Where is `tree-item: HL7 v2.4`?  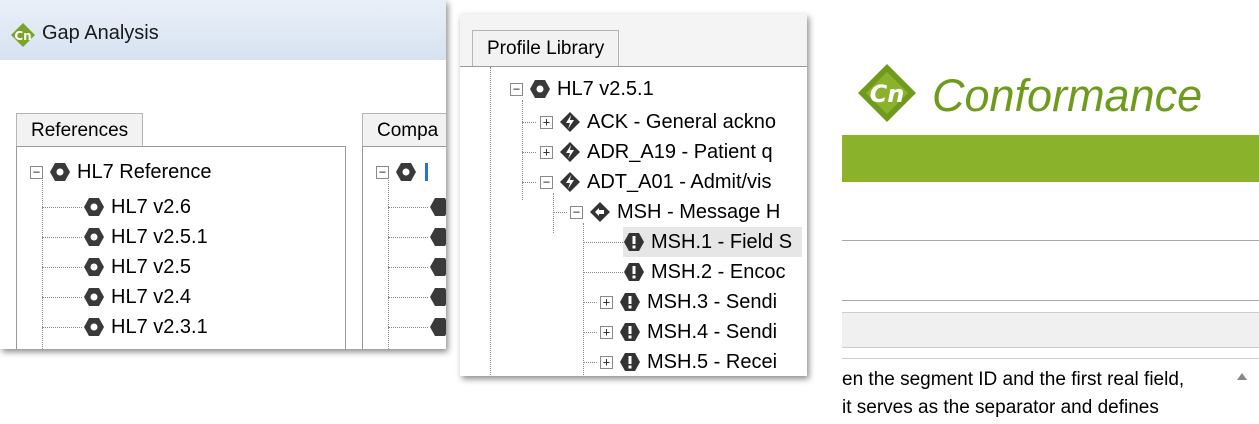 tree-item: HL7 v2.4 is located at coordinates (137, 297).